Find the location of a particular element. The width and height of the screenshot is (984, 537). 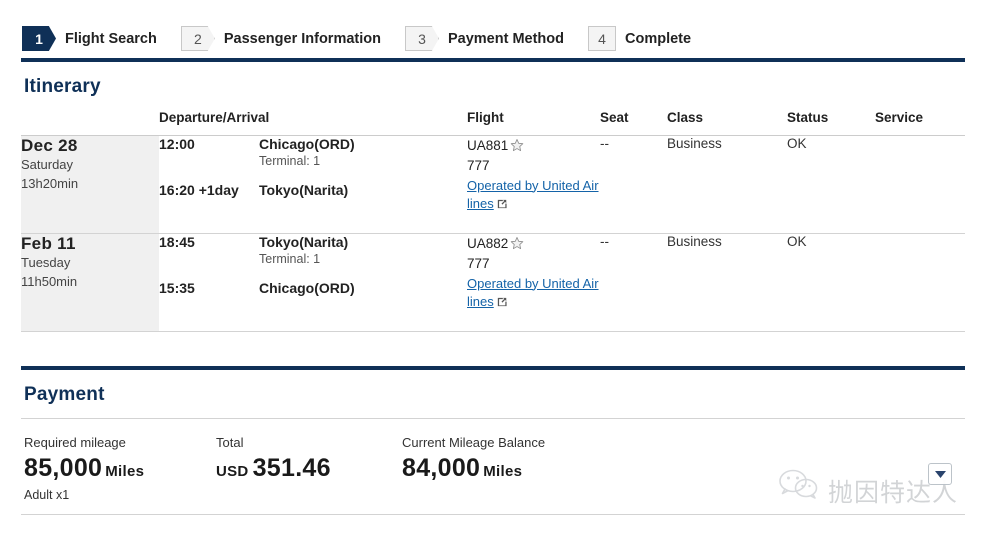

row-2-service is located at coordinates (920, 282).